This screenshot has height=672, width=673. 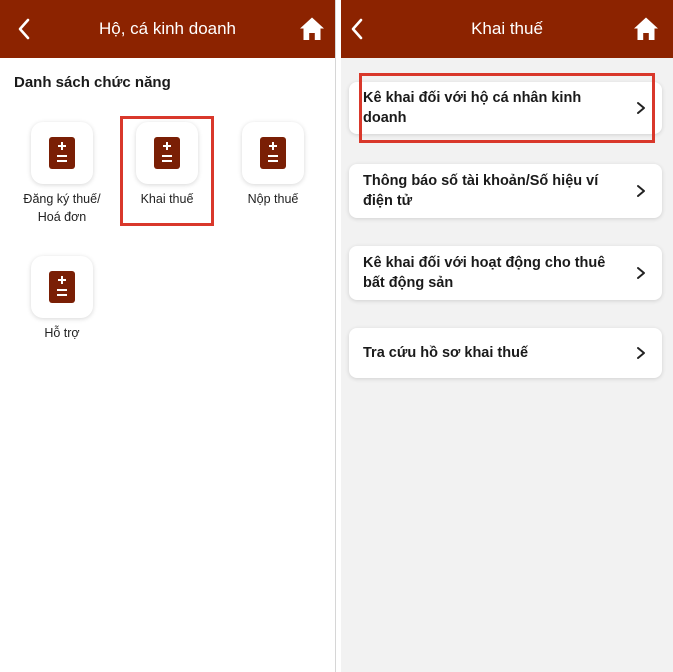 I want to click on function-support: Hỗ trợ, so click(x=62, y=299).